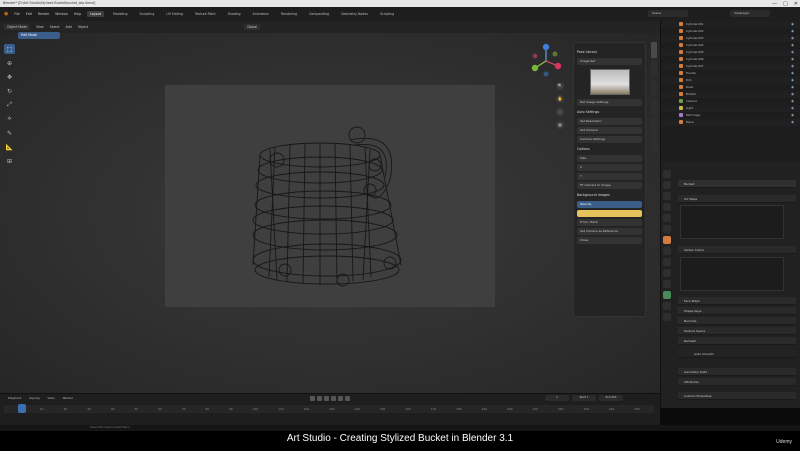  I want to click on vertex-color-list, so click(732, 274).